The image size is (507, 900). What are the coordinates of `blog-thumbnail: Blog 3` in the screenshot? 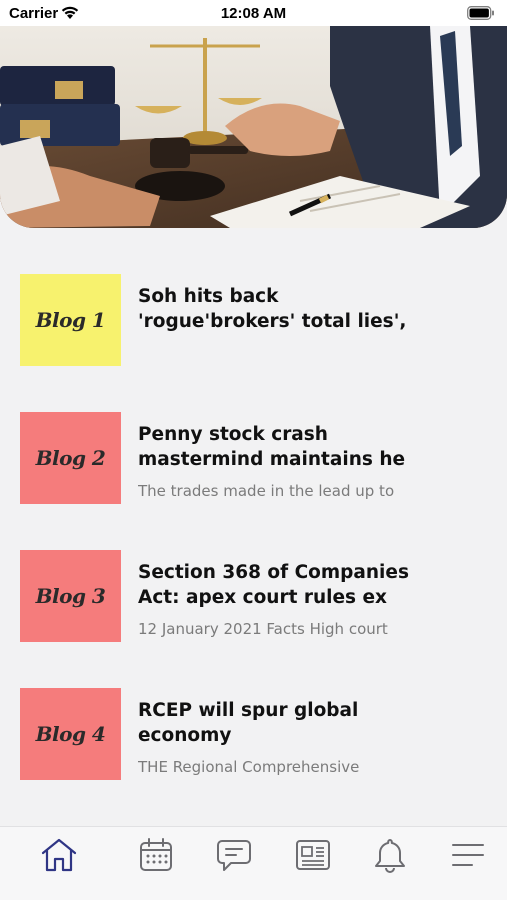 It's located at (70, 596).